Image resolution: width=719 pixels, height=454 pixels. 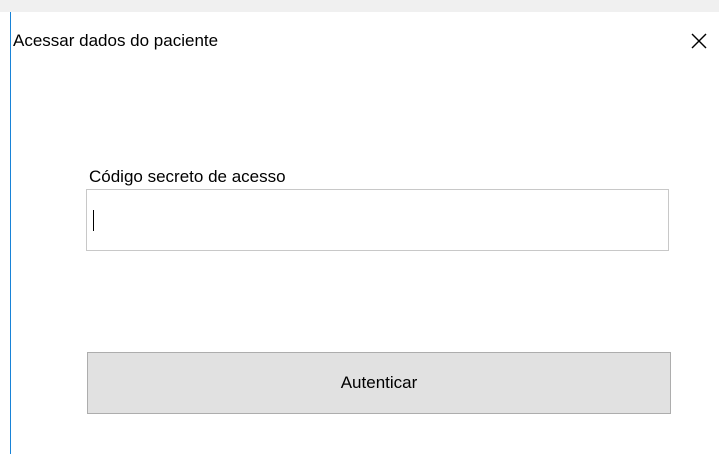 I want to click on close-icon, so click(x=699, y=41).